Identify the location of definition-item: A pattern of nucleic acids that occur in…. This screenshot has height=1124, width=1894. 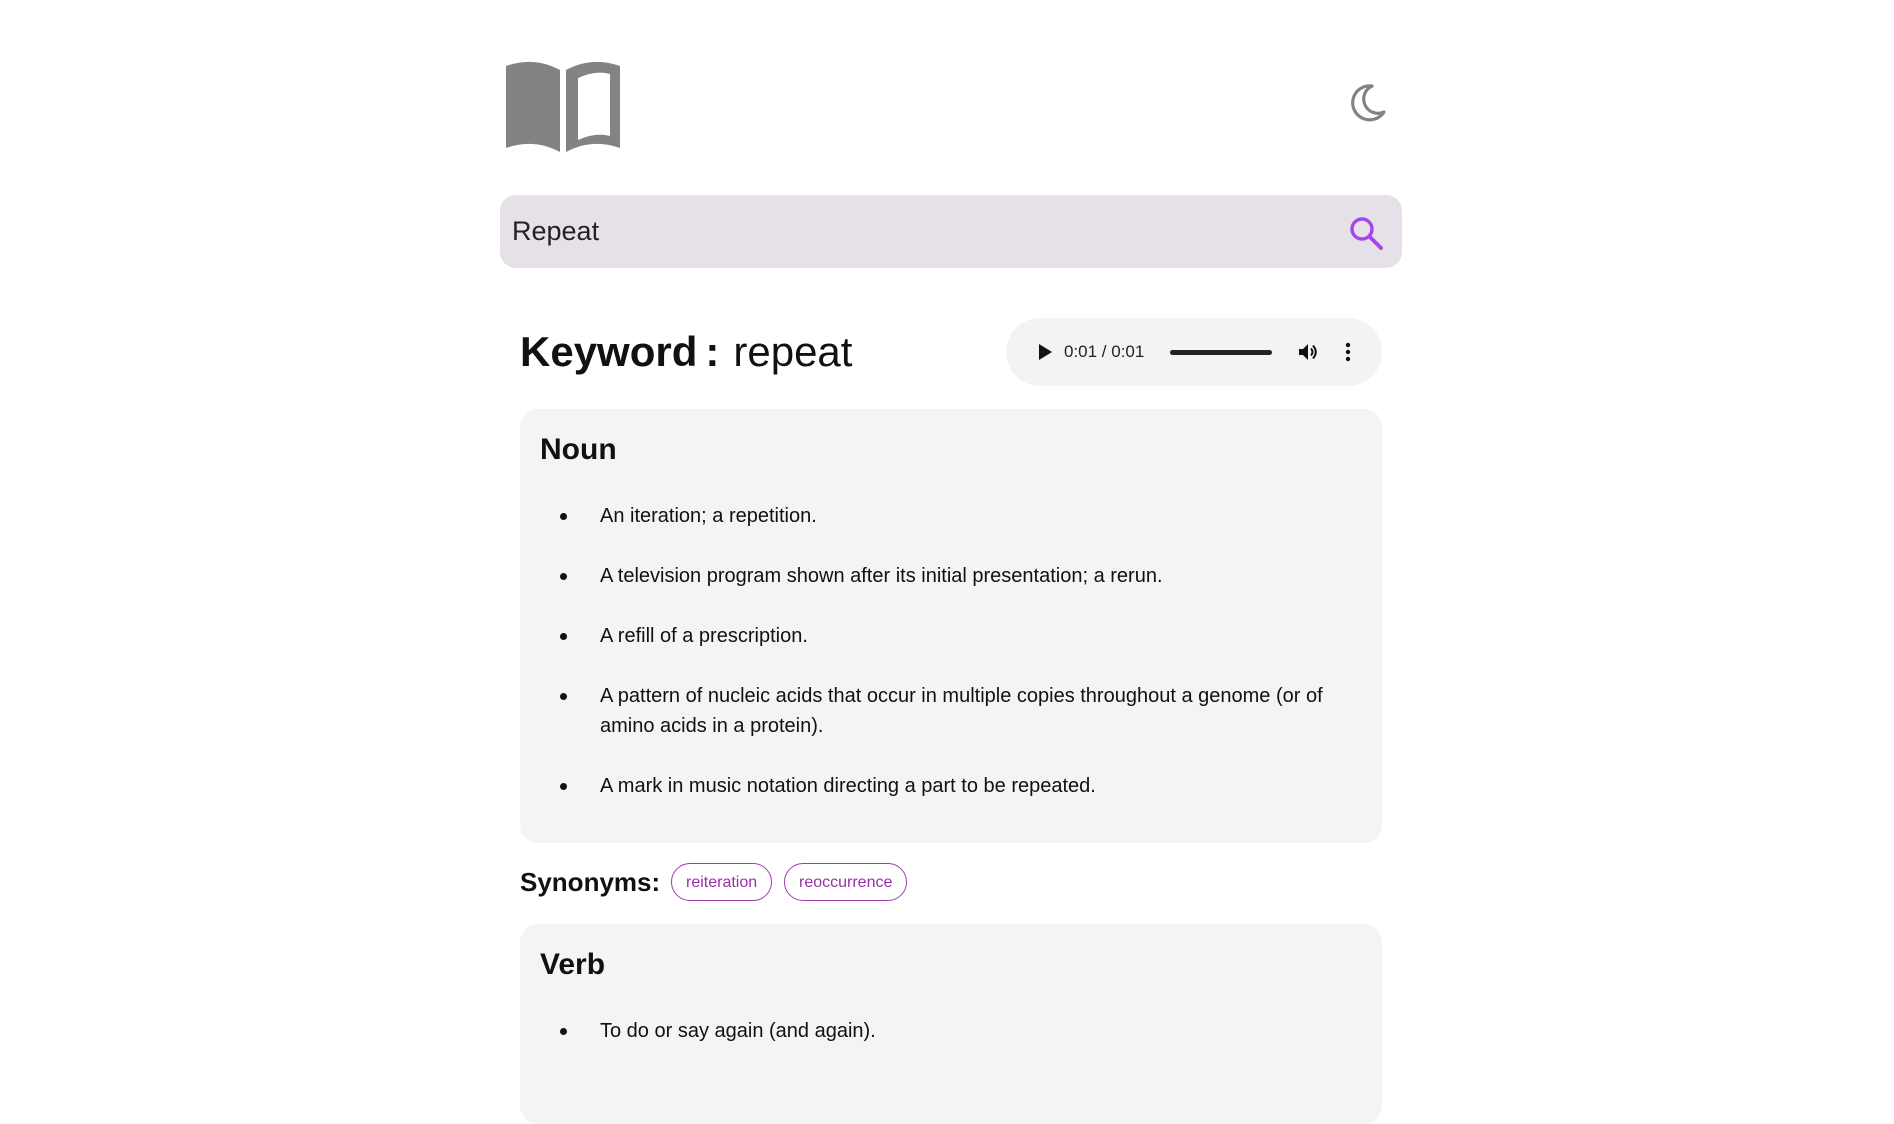
(951, 711).